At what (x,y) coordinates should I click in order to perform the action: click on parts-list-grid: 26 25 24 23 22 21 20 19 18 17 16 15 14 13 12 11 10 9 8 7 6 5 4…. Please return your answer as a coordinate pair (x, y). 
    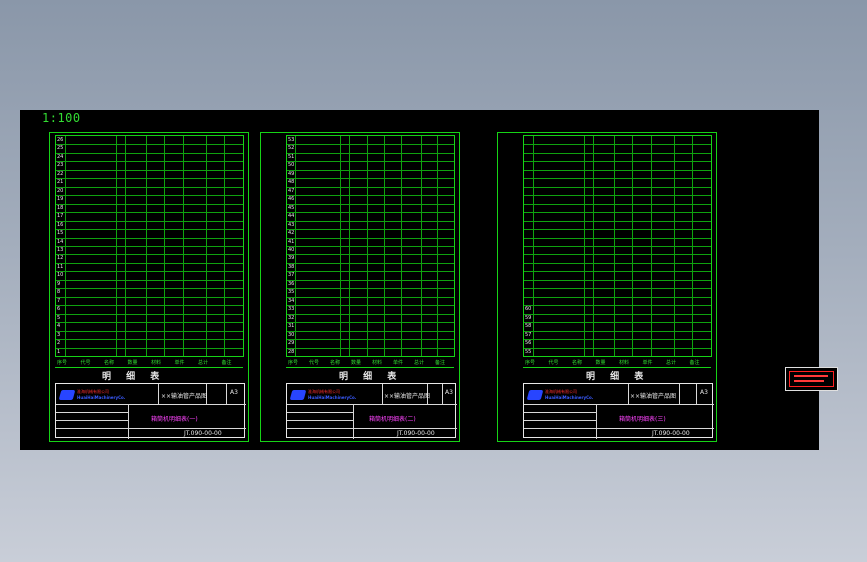
    Looking at the image, I should click on (149, 246).